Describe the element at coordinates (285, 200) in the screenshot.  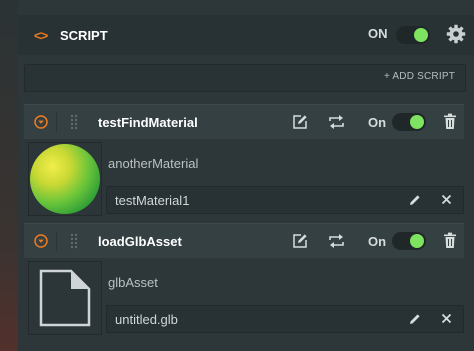
I see `asset-picker-field: testMaterial1` at that location.